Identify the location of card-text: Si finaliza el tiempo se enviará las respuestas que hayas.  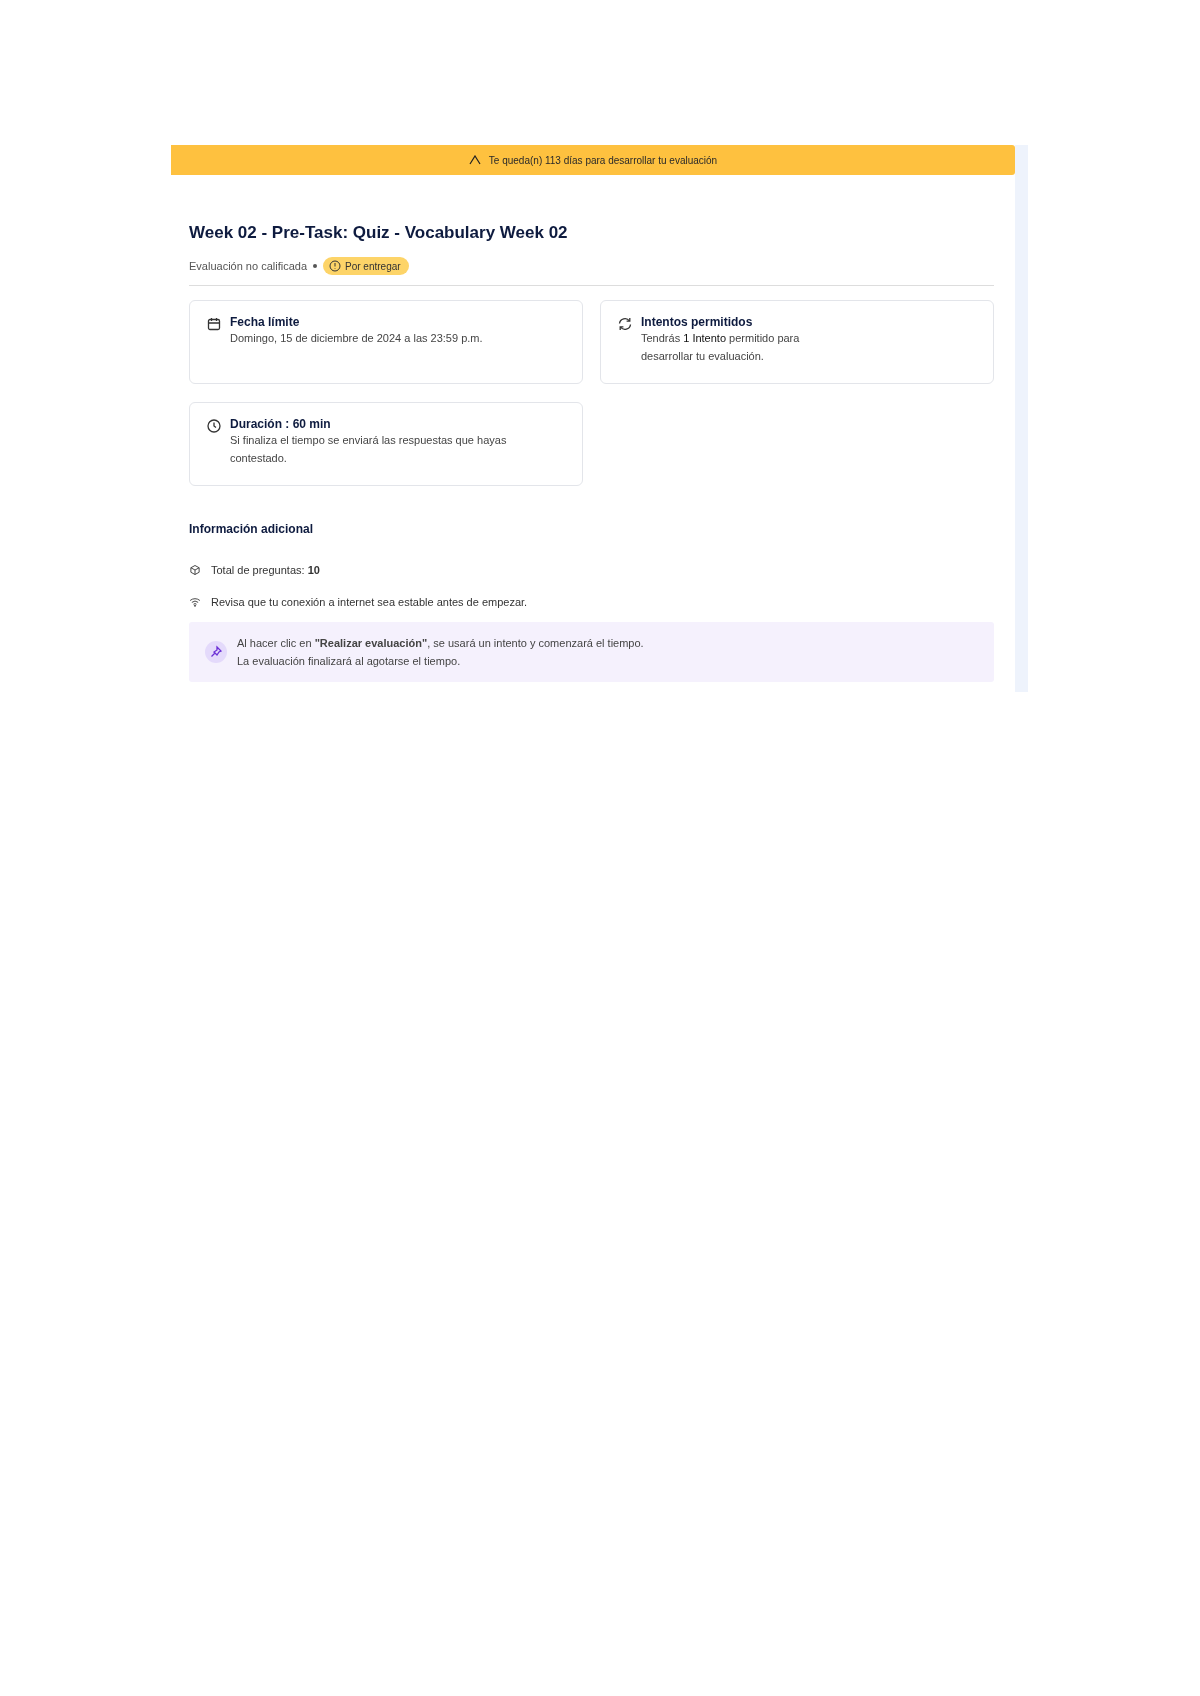
(368, 440).